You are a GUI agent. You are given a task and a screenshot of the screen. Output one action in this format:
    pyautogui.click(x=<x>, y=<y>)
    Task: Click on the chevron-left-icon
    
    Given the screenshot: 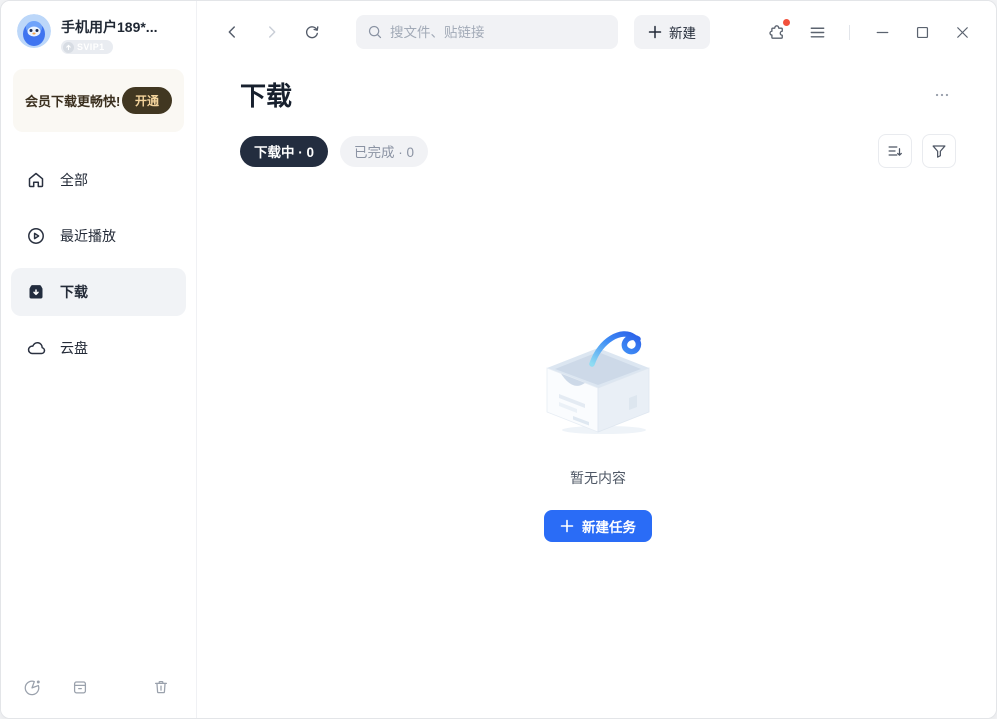 What is the action you would take?
    pyautogui.click(x=231, y=32)
    